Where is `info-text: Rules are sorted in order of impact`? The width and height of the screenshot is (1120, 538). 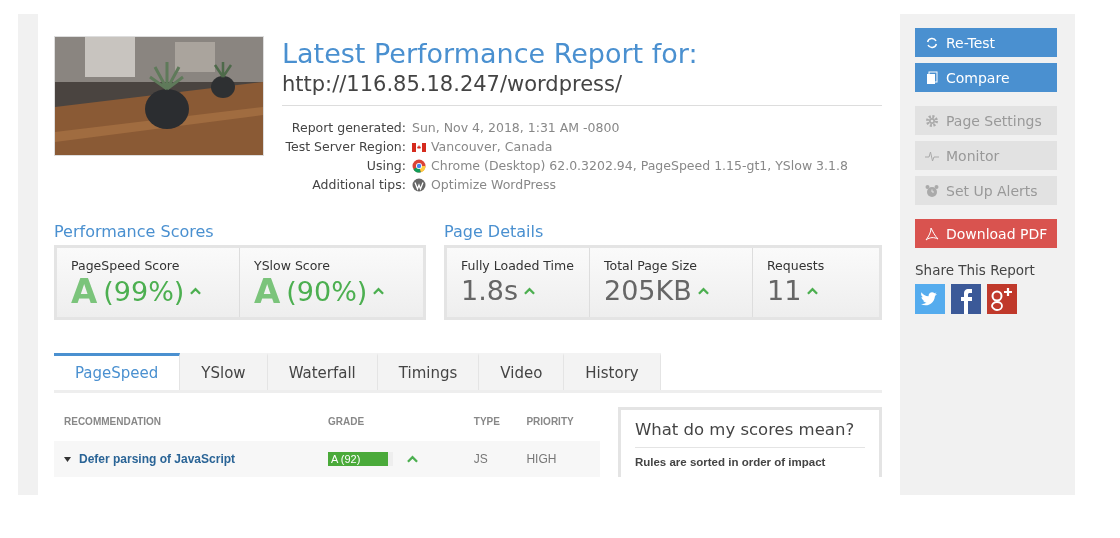 info-text: Rules are sorted in order of impact is located at coordinates (730, 462).